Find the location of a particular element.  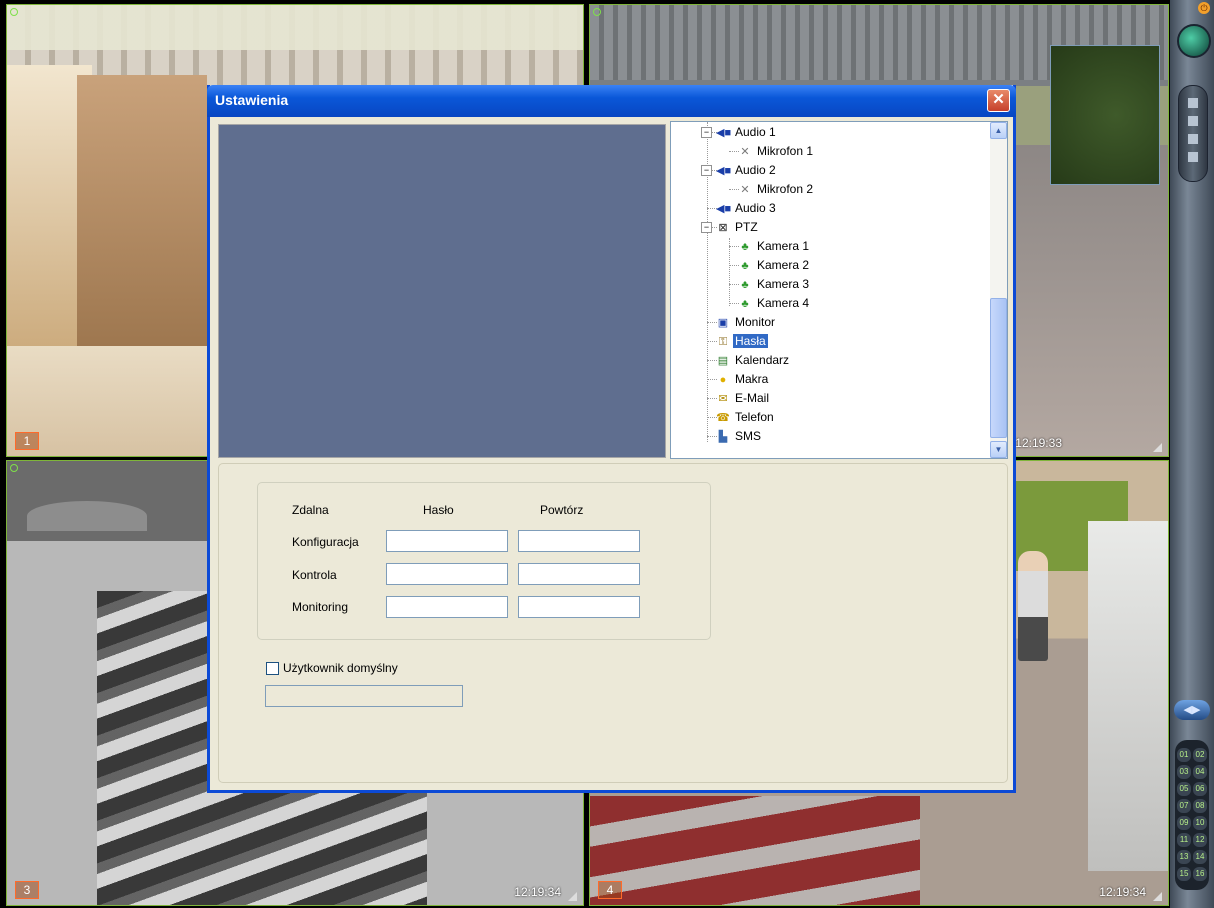

channel-button: 11 is located at coordinates (1184, 840).